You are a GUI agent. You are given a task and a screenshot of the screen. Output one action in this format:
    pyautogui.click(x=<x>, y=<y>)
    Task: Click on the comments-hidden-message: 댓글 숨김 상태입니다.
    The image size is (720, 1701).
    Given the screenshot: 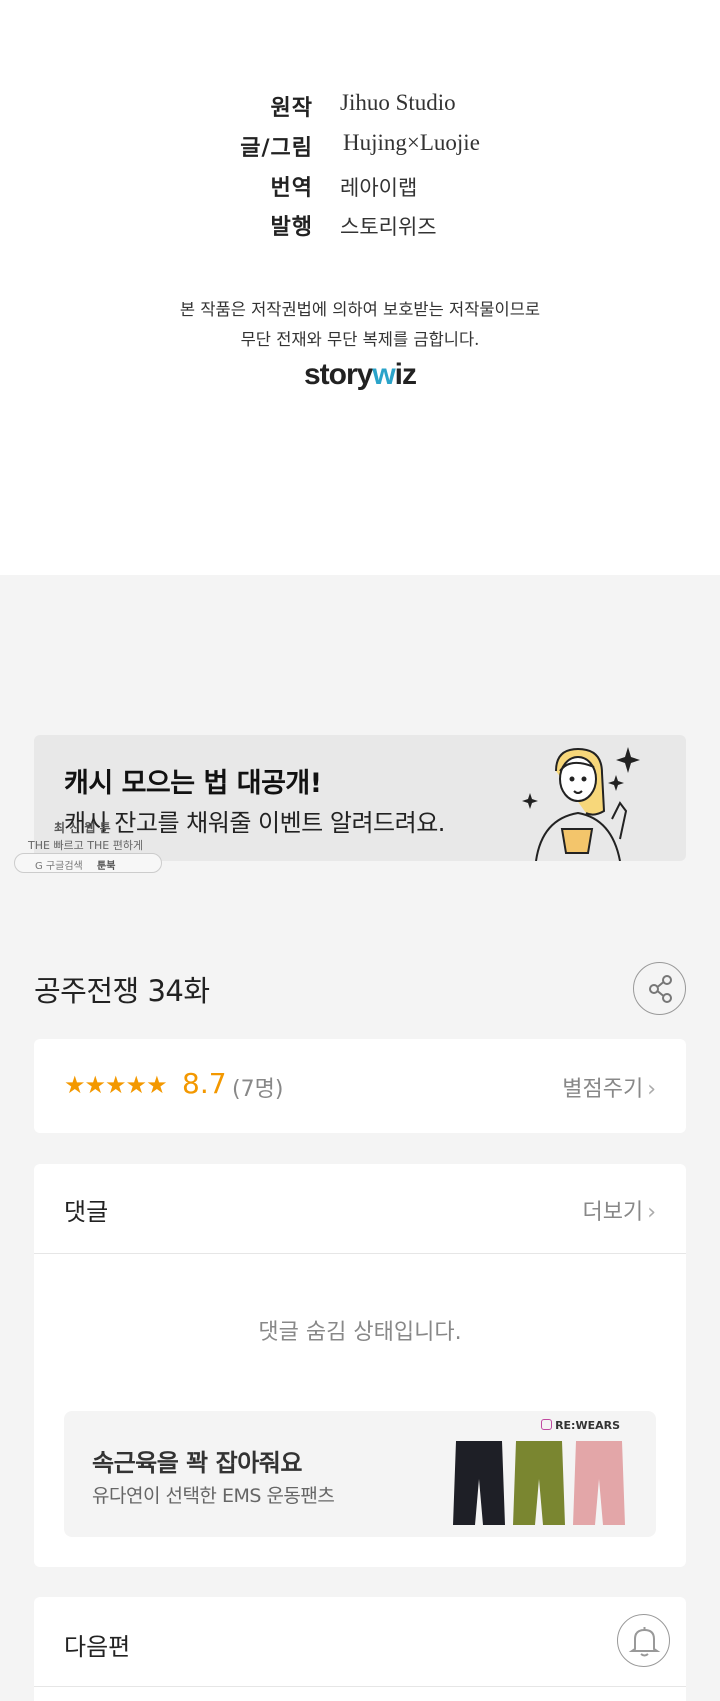 What is the action you would take?
    pyautogui.click(x=360, y=1332)
    